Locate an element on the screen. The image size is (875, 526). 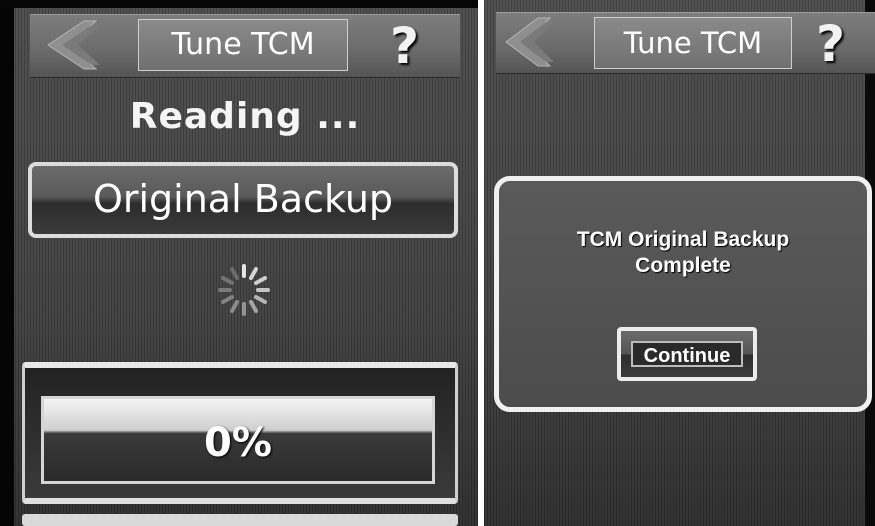
bottom-bar is located at coordinates (240, 520).